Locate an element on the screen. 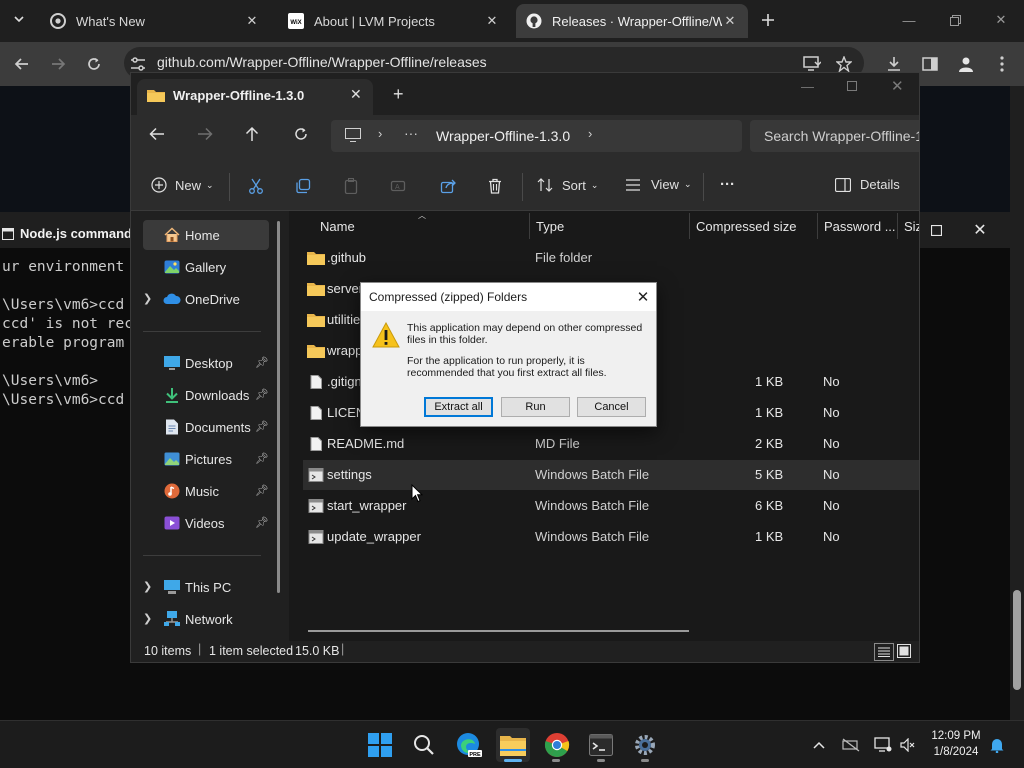  share-icon is located at coordinates (448, 187).